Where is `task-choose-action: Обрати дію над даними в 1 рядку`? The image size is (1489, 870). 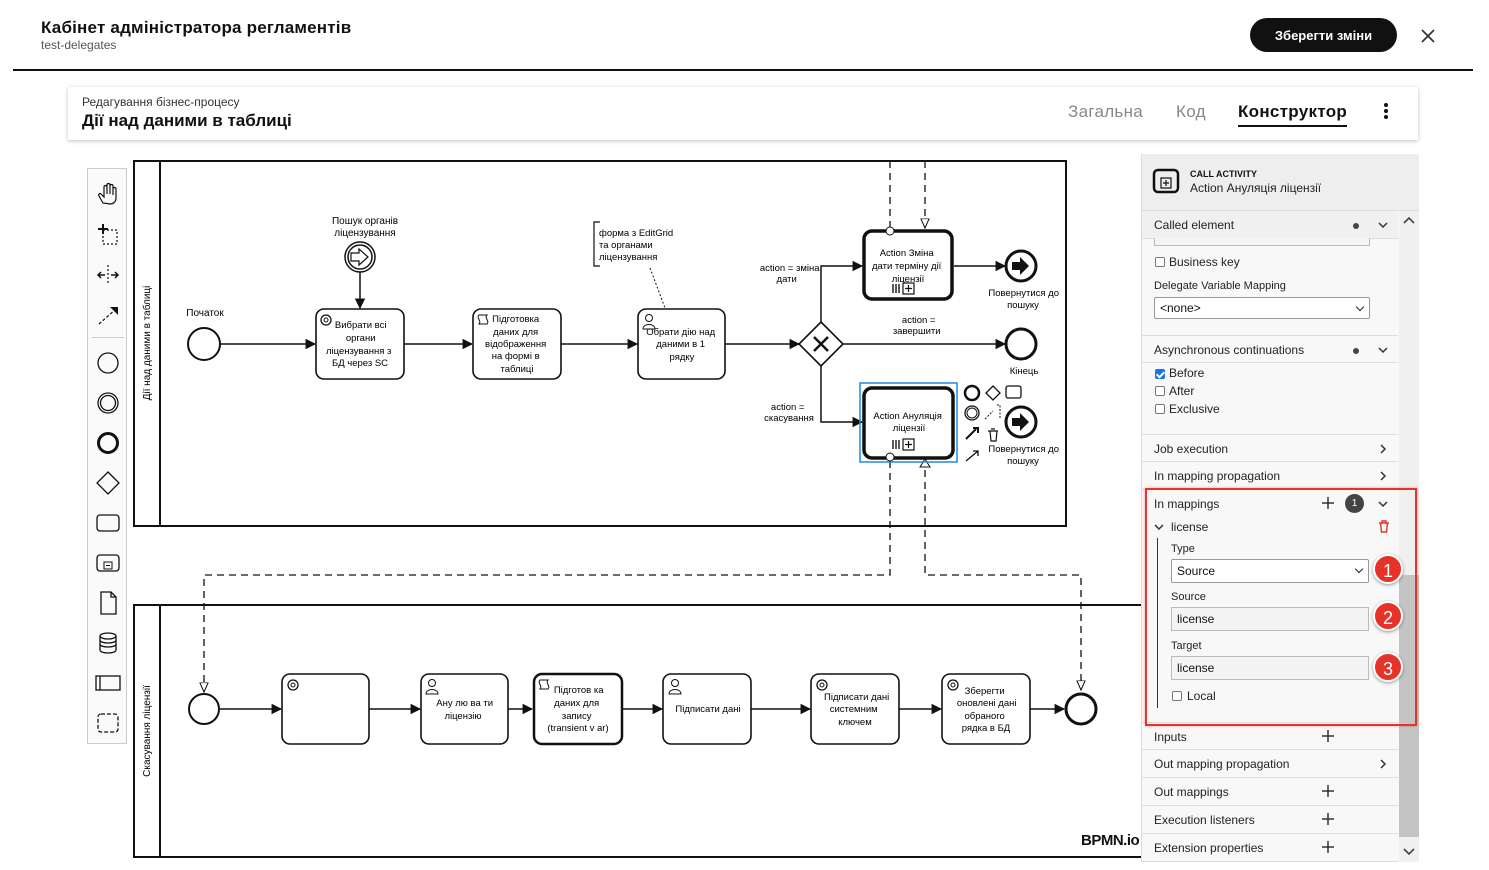 task-choose-action: Обрати дію над даними в 1 рядку is located at coordinates (681, 344).